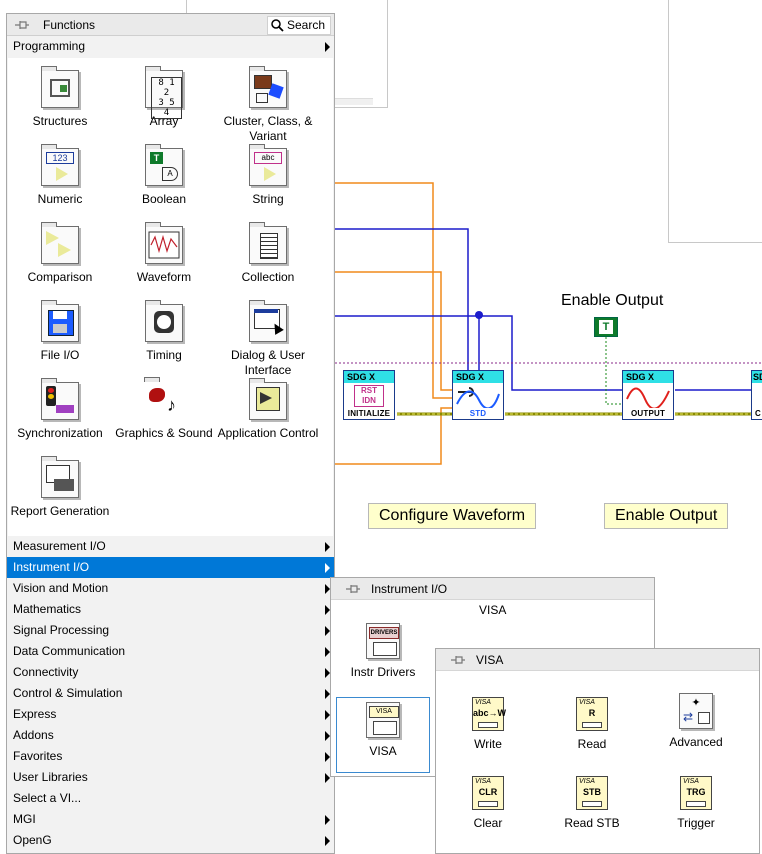 This screenshot has width=762, height=854. I want to click on category-connectivity: Connectivity, so click(170, 672).